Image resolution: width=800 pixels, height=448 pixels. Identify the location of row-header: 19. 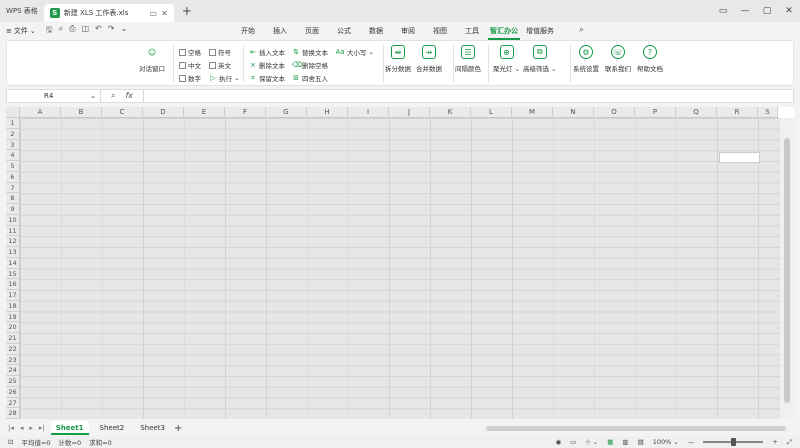
(13, 317).